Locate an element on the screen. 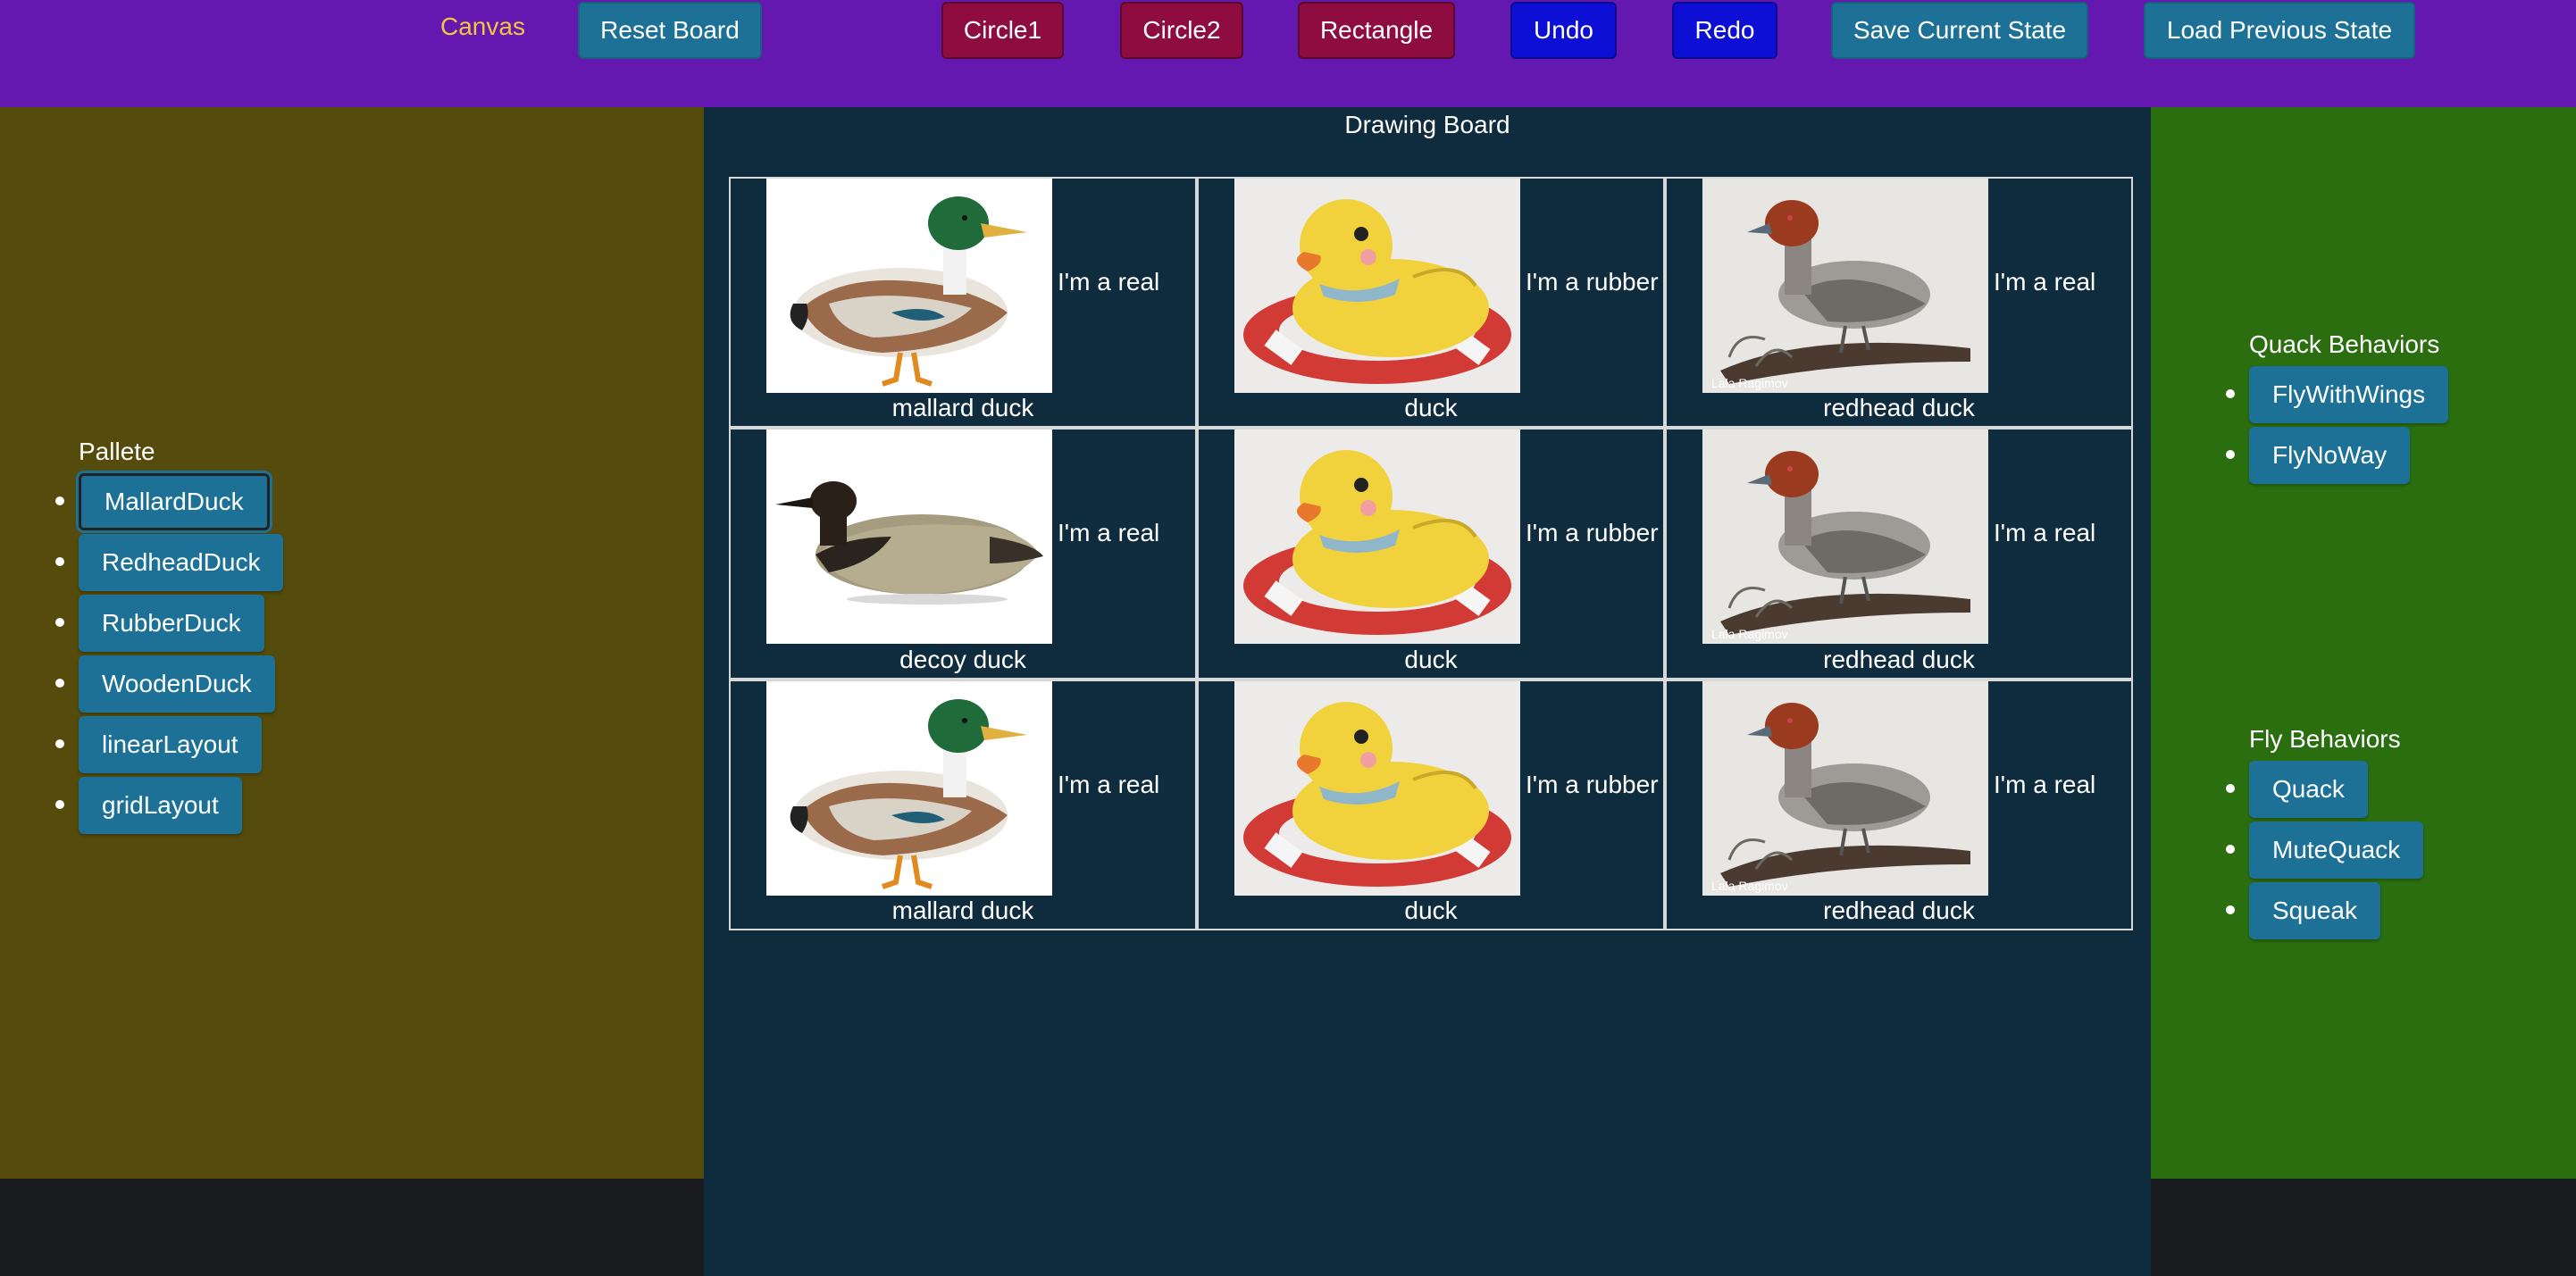 This screenshot has width=2576, height=1276. undo-button: Undo is located at coordinates (1564, 30).